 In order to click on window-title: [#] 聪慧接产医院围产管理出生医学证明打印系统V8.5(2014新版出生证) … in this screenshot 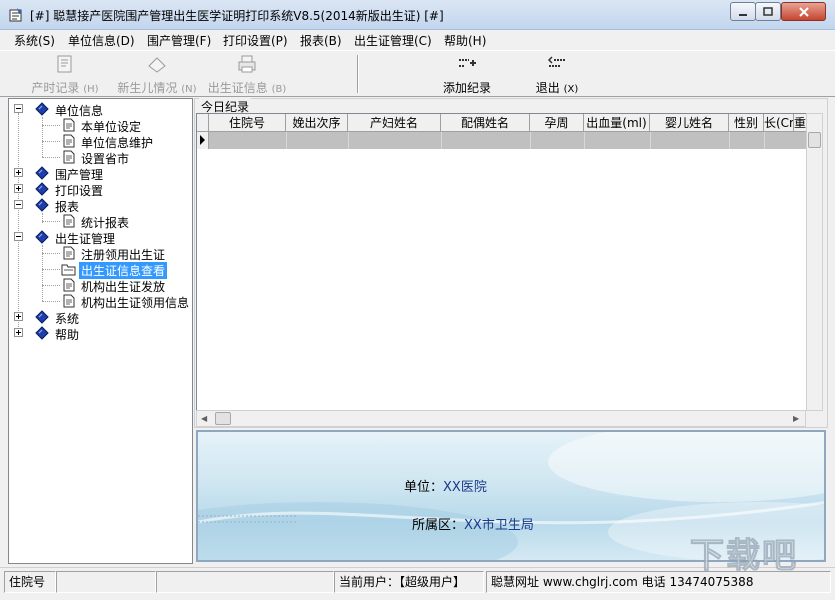, I will do `click(237, 16)`.